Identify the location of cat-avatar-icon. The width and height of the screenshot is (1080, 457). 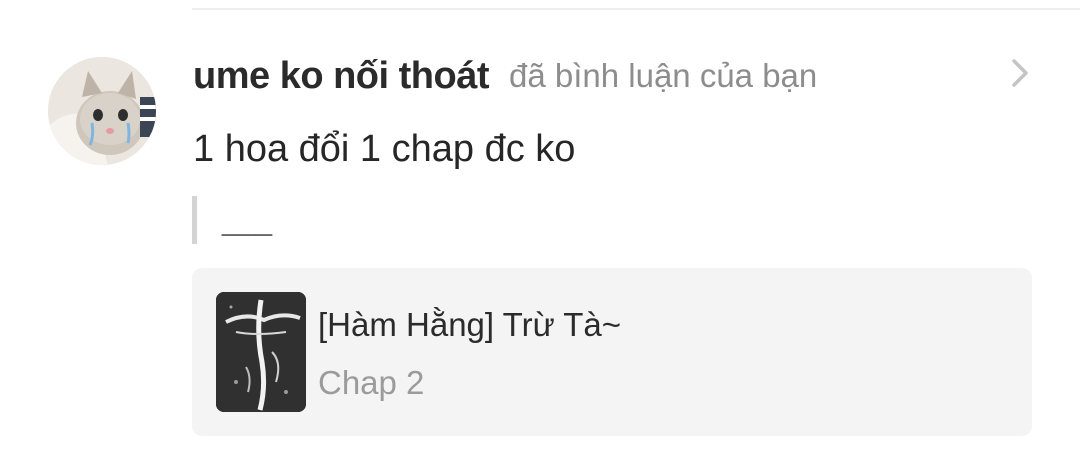
(102, 111).